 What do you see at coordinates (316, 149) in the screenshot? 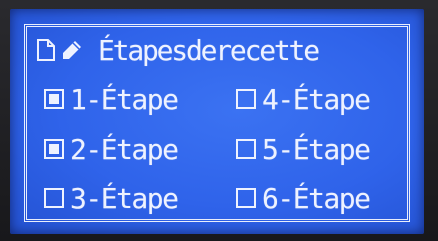
I see `step-5-label: 5-Étape` at bounding box center [316, 149].